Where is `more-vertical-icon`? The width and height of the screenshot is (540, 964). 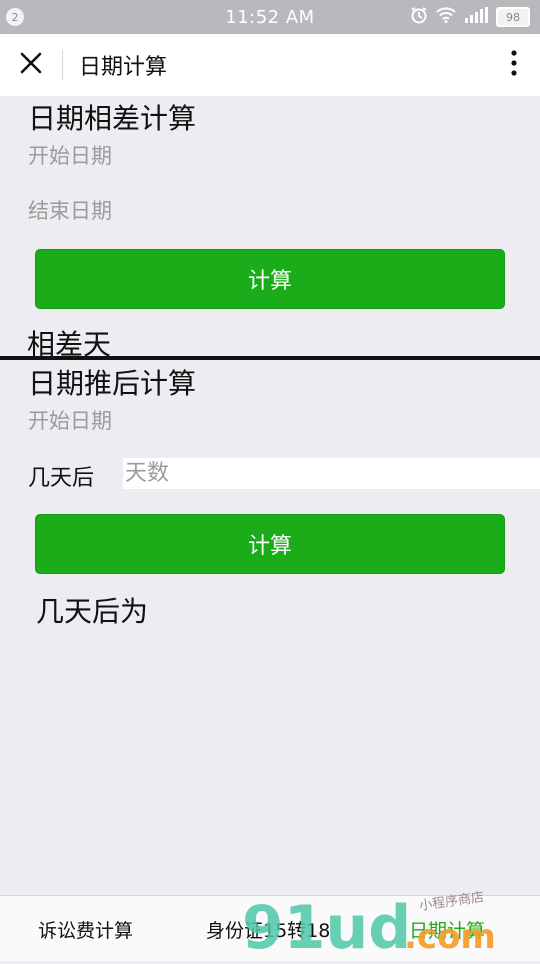
more-vertical-icon is located at coordinates (514, 65).